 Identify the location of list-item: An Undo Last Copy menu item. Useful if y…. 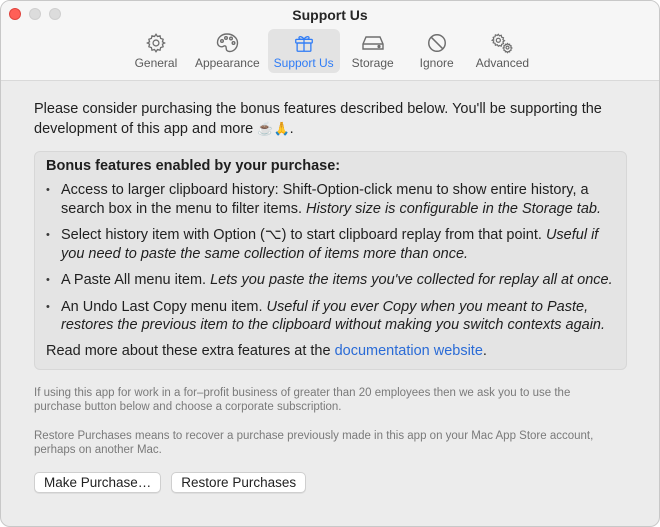
(330, 316).